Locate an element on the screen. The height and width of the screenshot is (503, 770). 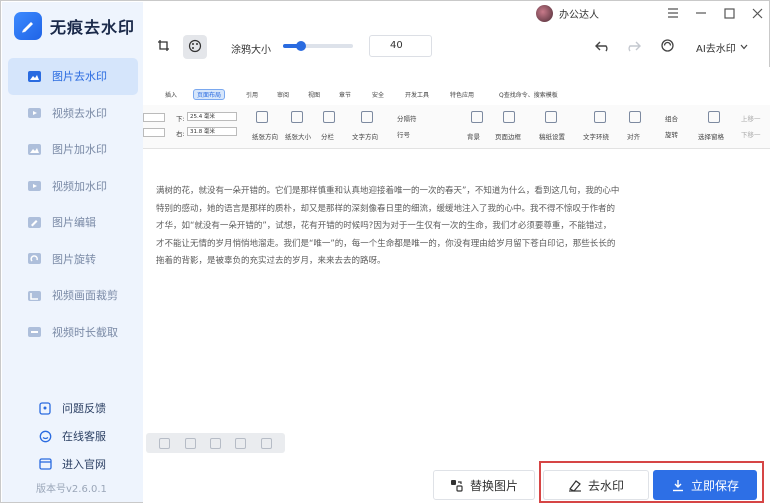
ribbon-field: 25.4 毫米 is located at coordinates (212, 116).